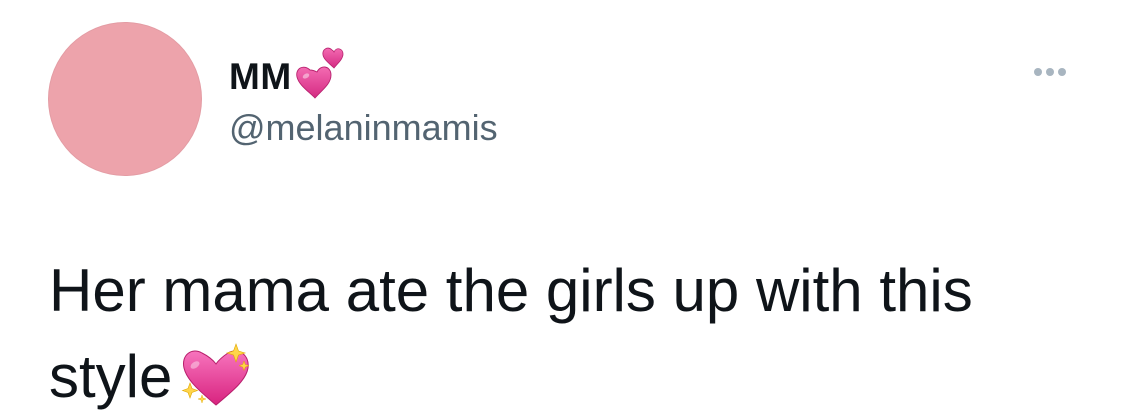  I want to click on two-hearts-icon, so click(319, 73).